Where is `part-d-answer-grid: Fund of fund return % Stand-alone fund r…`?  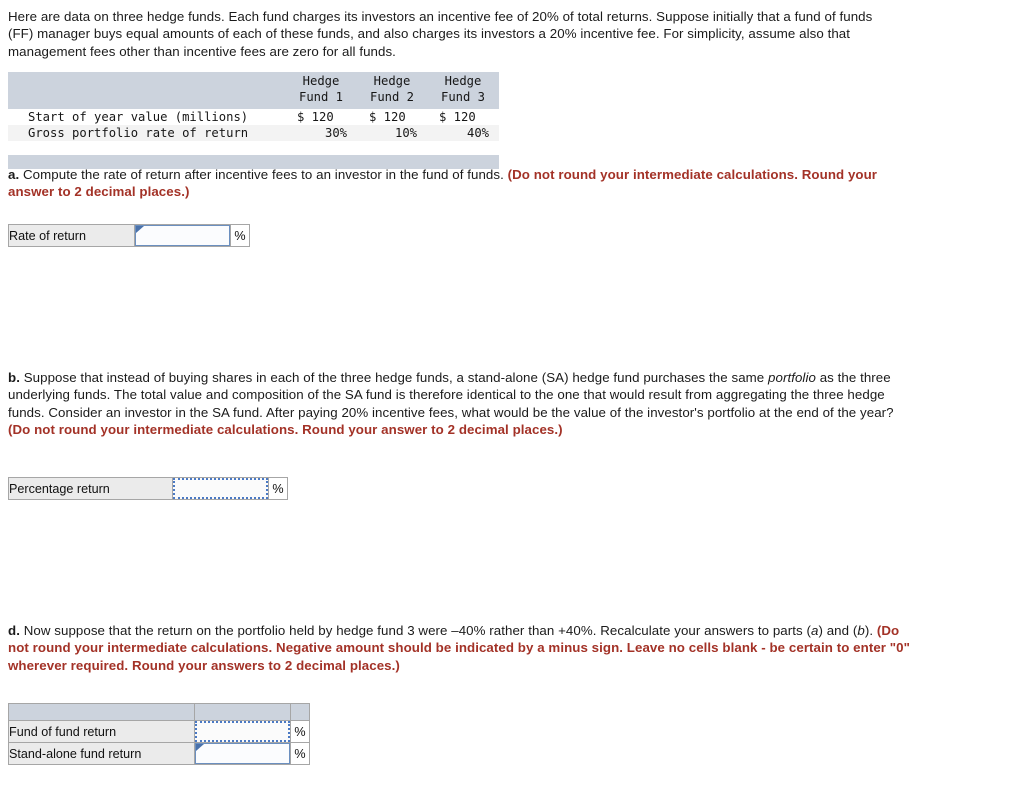 part-d-answer-grid: Fund of fund return % Stand-alone fund r… is located at coordinates (159, 734).